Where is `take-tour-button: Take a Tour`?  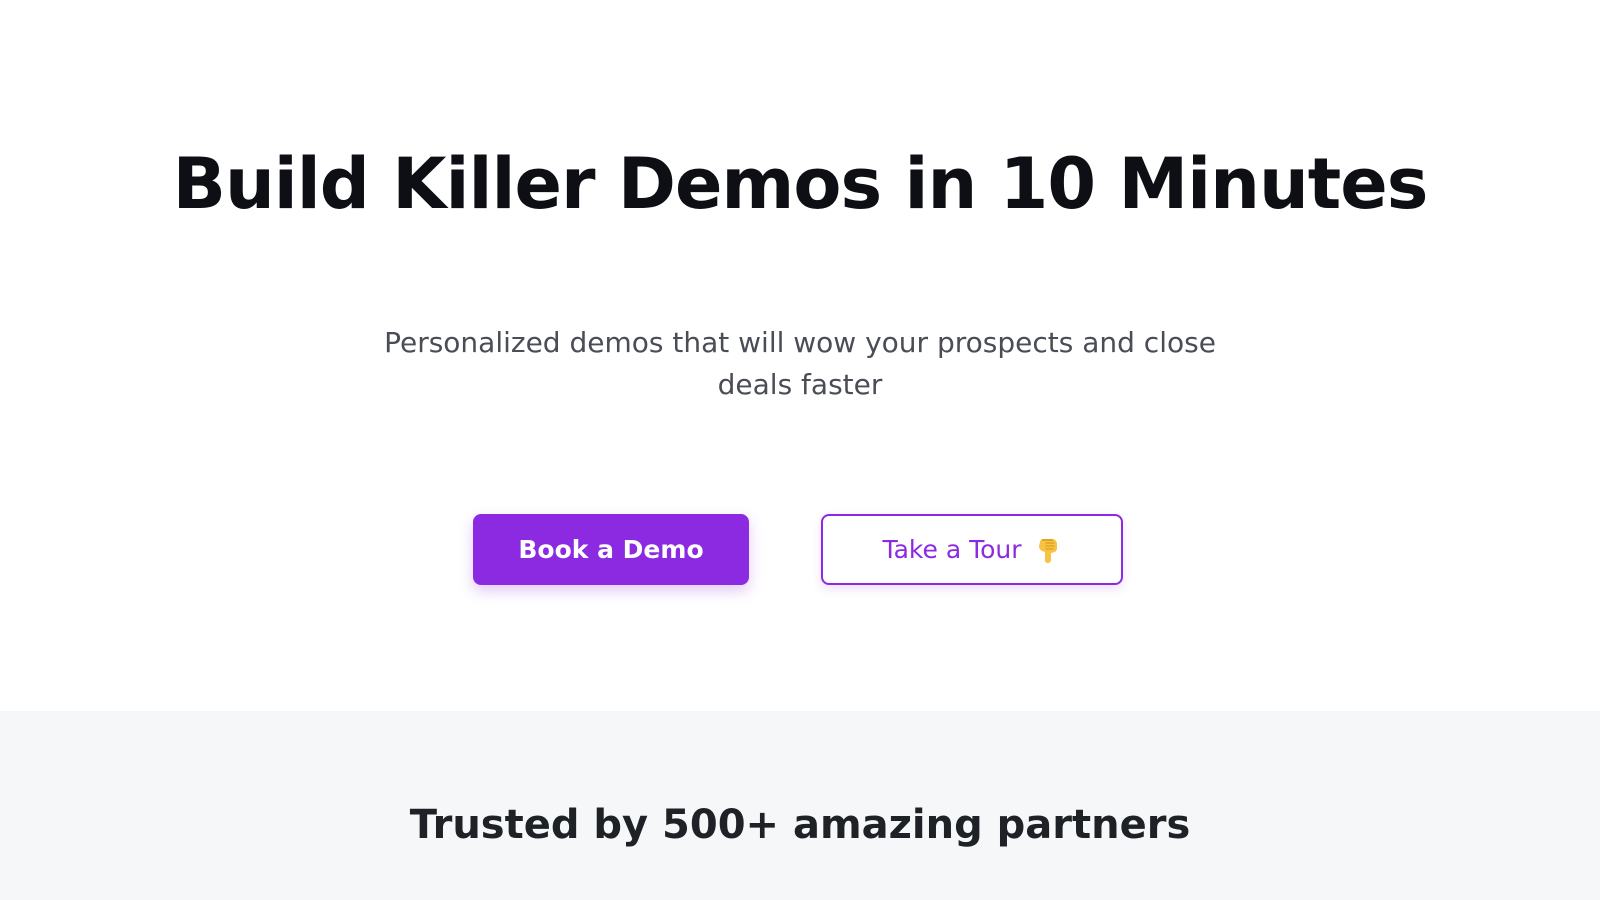 take-tour-button: Take a Tour is located at coordinates (972, 549).